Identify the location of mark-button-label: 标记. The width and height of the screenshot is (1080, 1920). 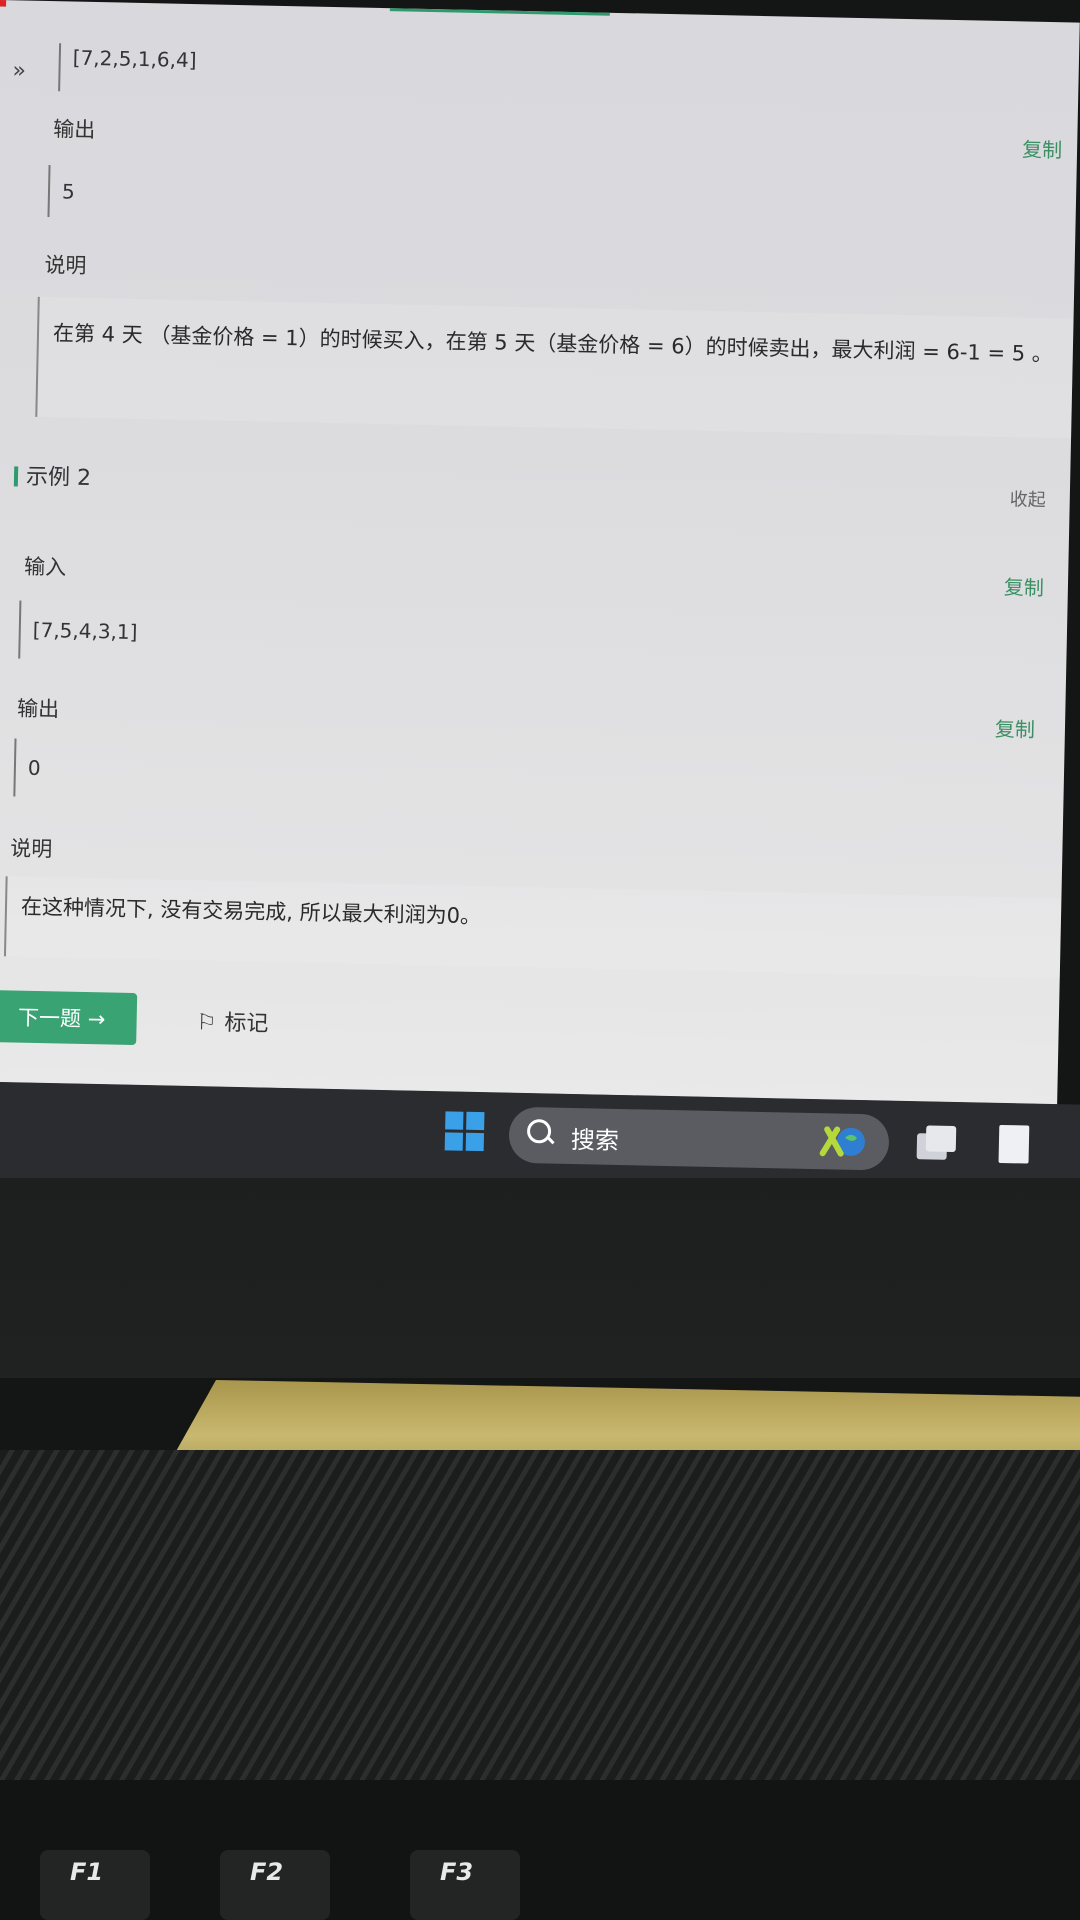
(246, 1023).